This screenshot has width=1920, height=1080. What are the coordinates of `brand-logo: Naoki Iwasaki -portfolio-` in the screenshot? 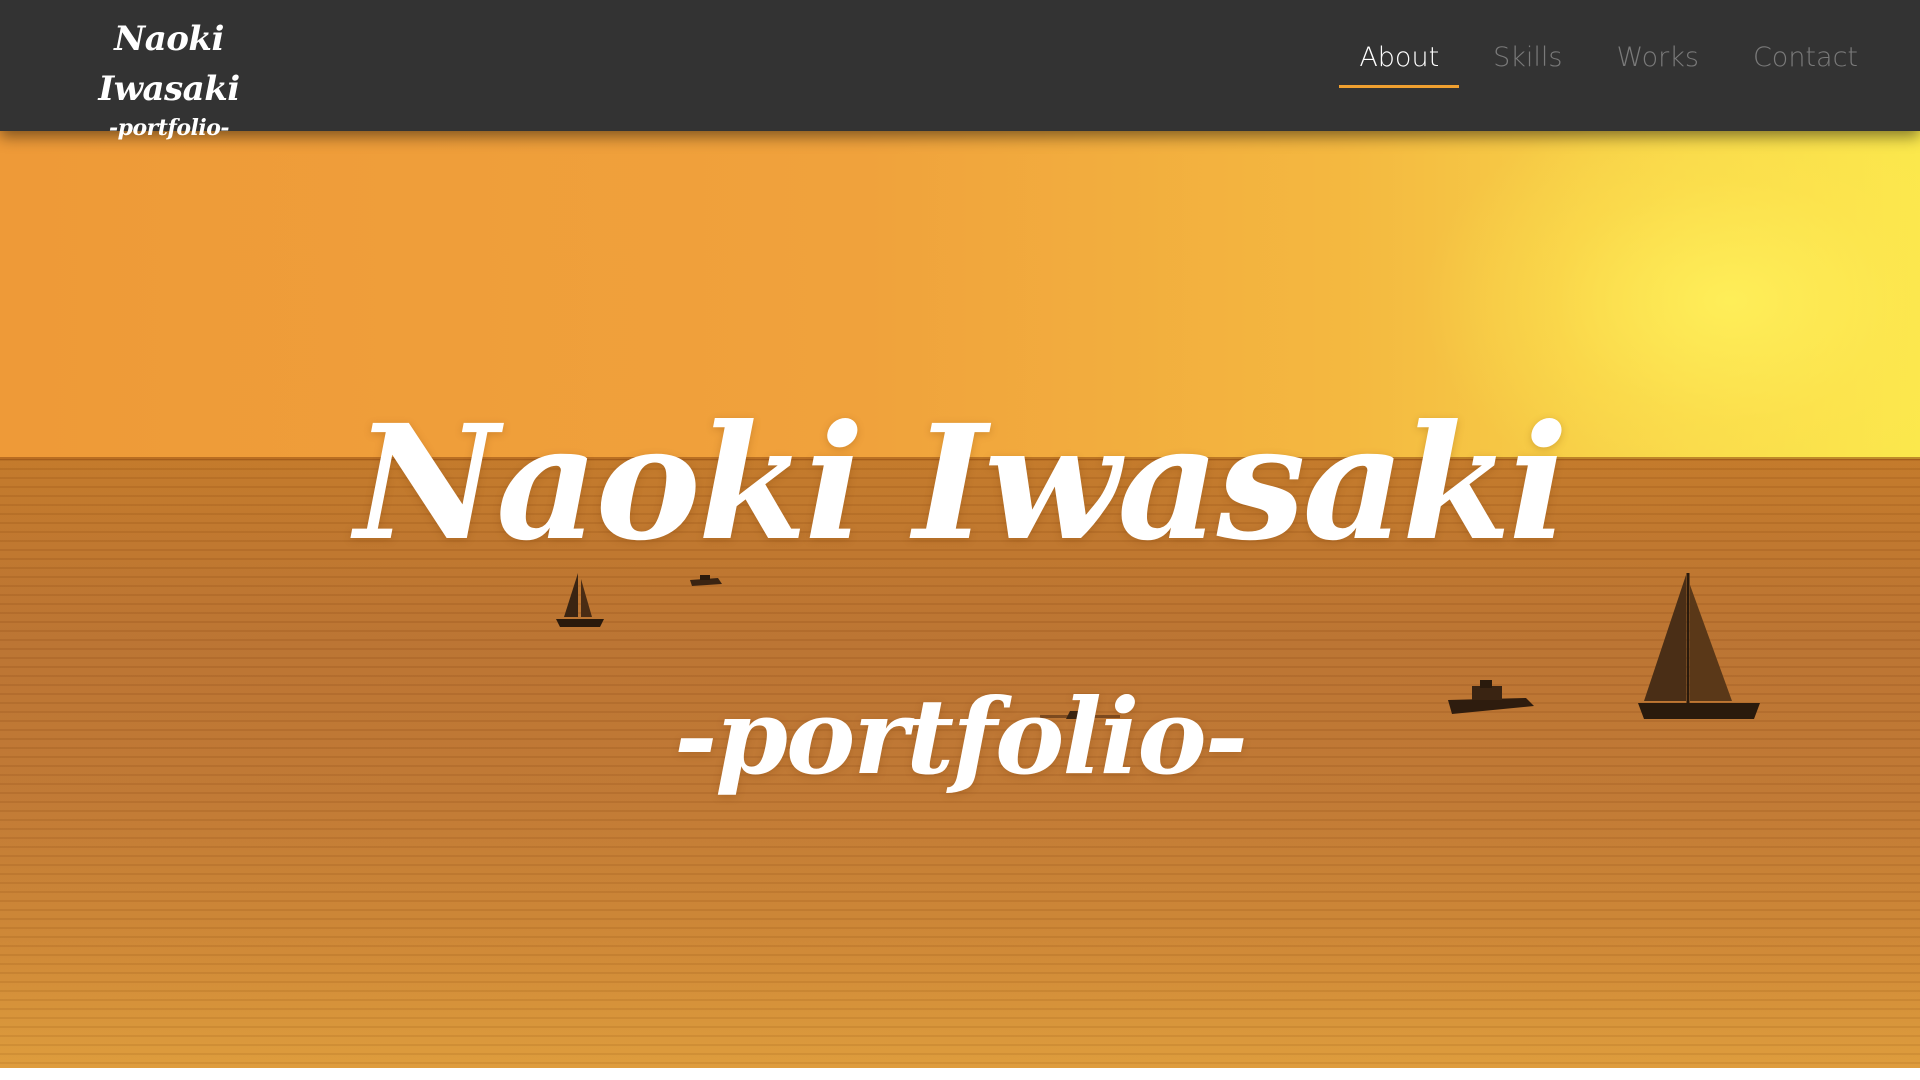 It's located at (169, 78).